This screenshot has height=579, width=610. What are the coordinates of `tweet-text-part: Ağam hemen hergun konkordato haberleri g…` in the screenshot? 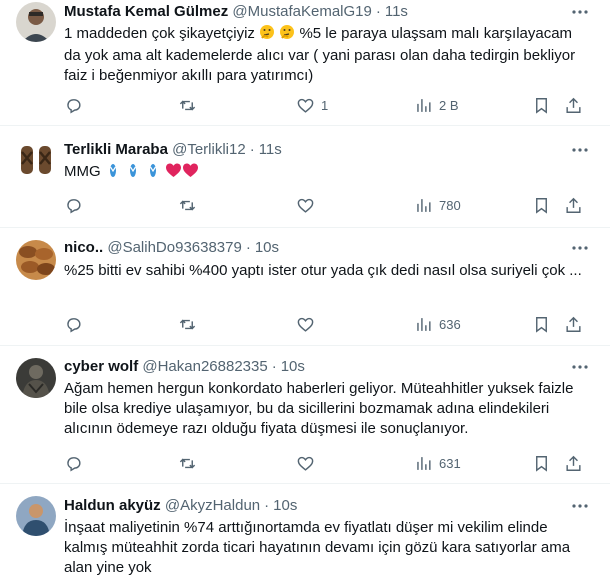 It's located at (319, 408).